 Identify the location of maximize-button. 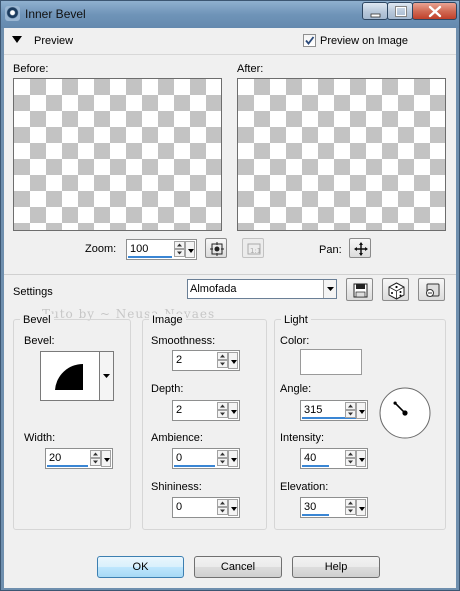
(400, 11).